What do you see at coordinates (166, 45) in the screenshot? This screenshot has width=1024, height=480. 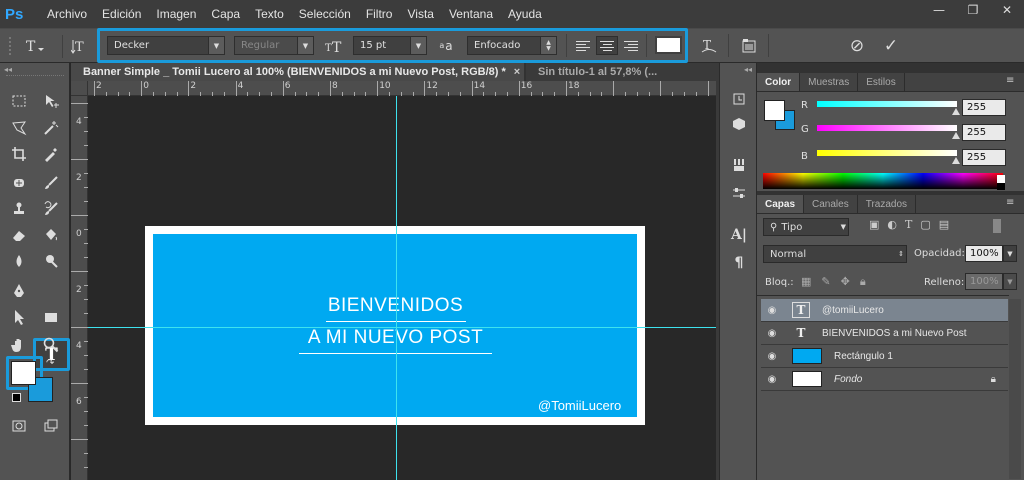 I see `font-family-dropdown: Decker ▼` at bounding box center [166, 45].